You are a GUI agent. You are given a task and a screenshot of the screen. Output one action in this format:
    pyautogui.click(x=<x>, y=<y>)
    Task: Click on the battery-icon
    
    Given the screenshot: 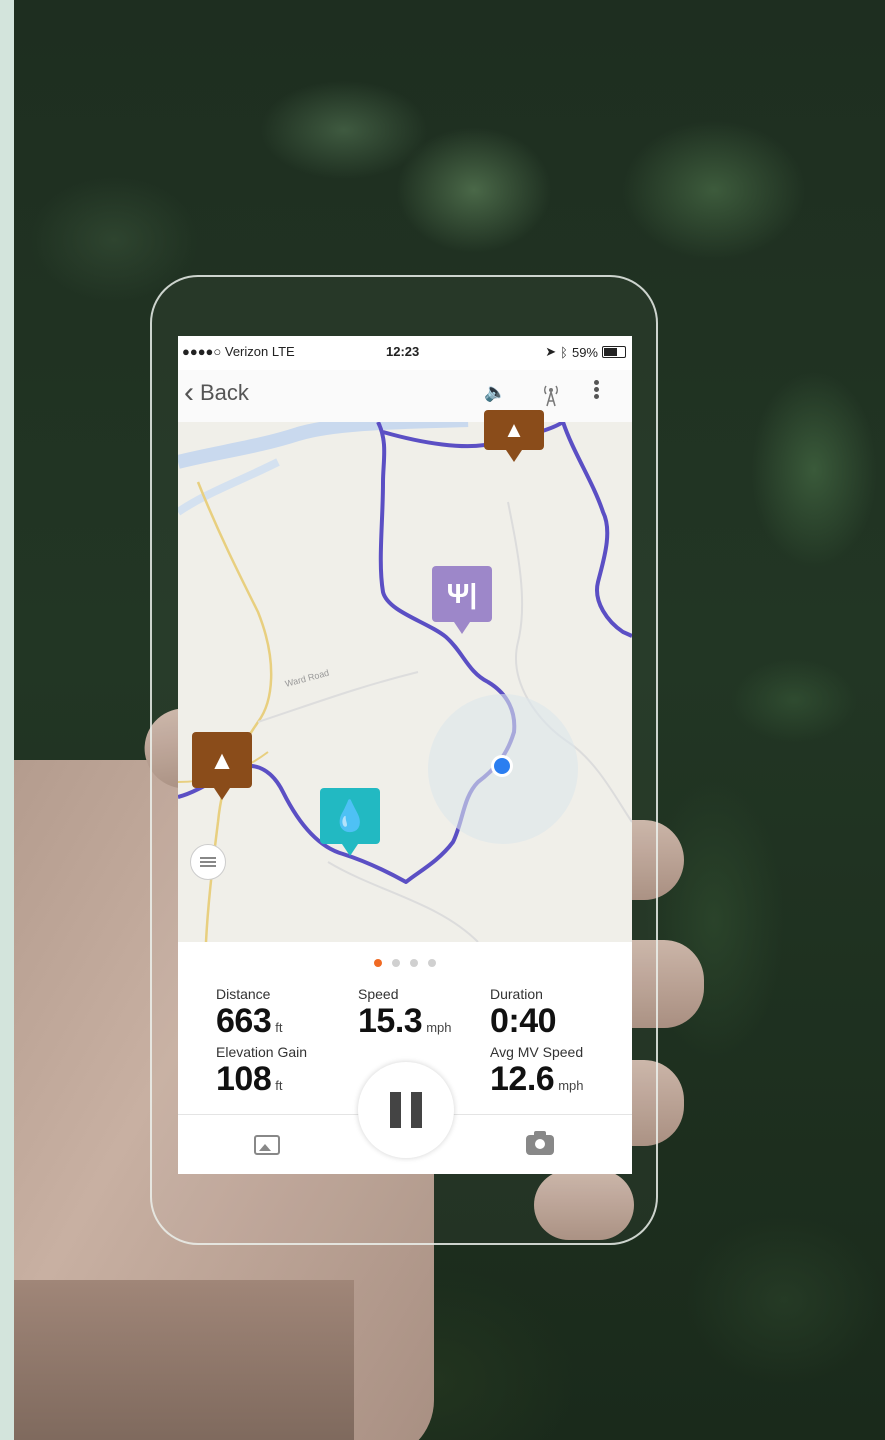 What is the action you would take?
    pyautogui.click(x=614, y=352)
    